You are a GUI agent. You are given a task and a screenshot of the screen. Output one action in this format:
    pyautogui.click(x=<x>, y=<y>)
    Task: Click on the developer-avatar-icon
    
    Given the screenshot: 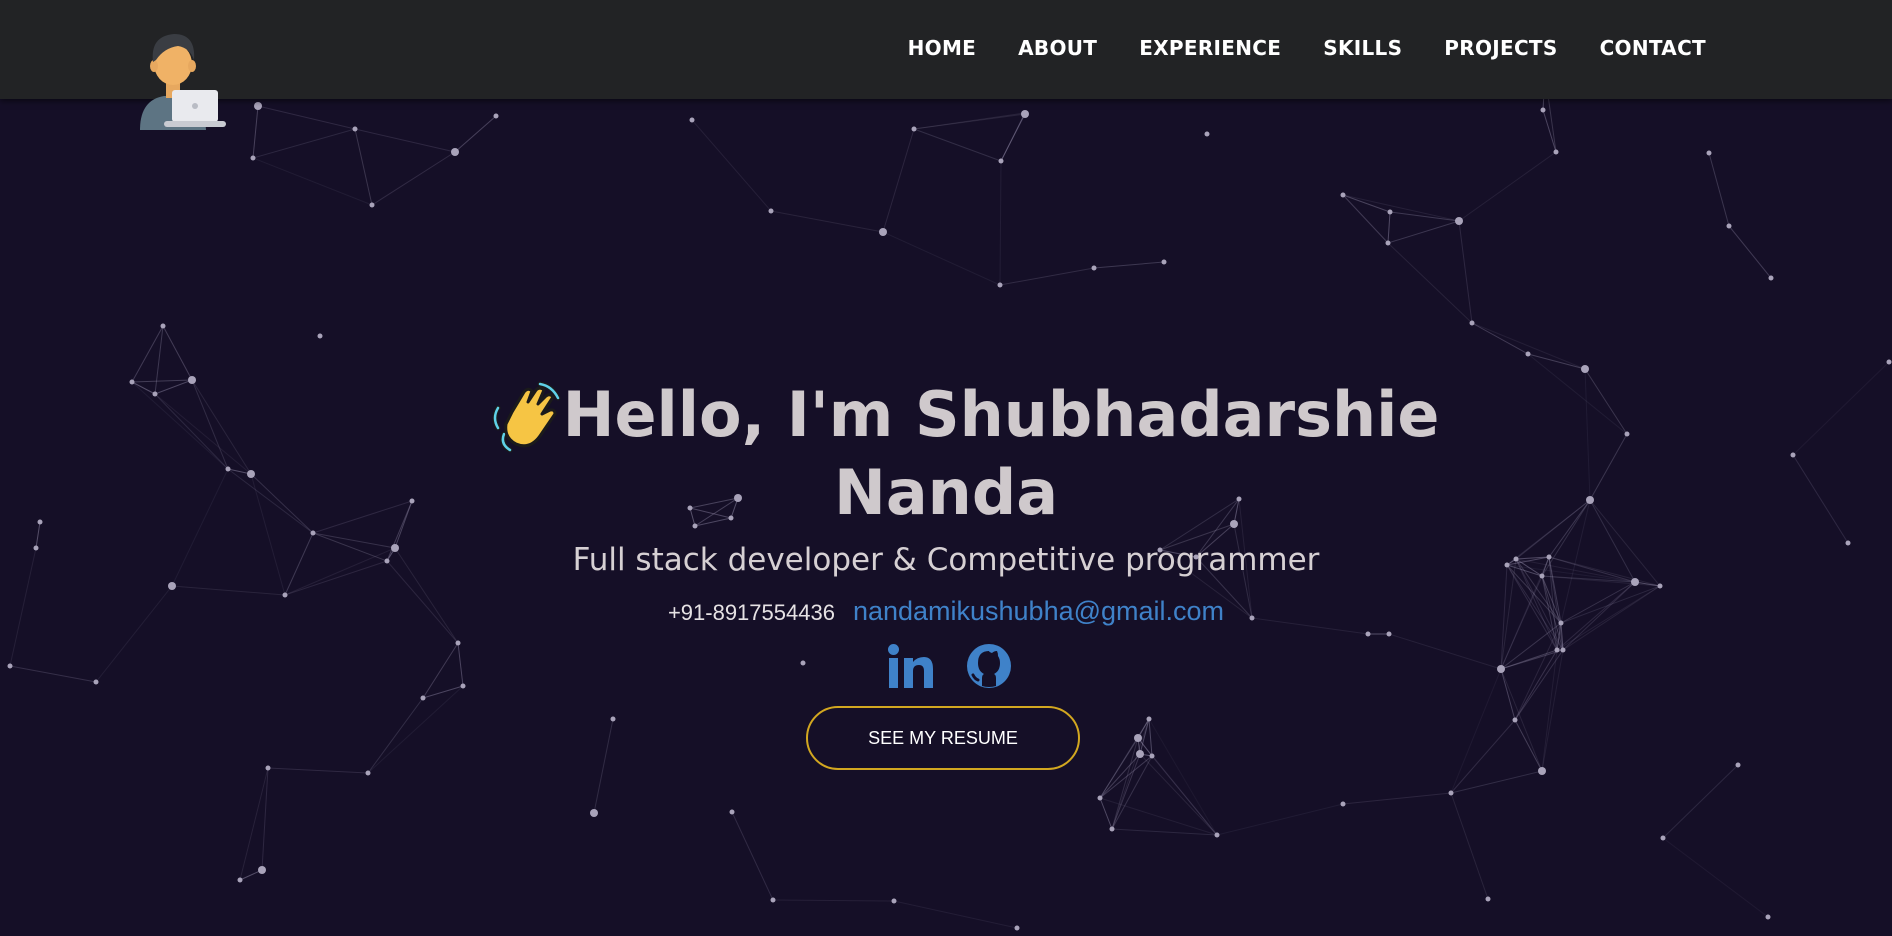 What is the action you would take?
    pyautogui.click(x=180, y=80)
    